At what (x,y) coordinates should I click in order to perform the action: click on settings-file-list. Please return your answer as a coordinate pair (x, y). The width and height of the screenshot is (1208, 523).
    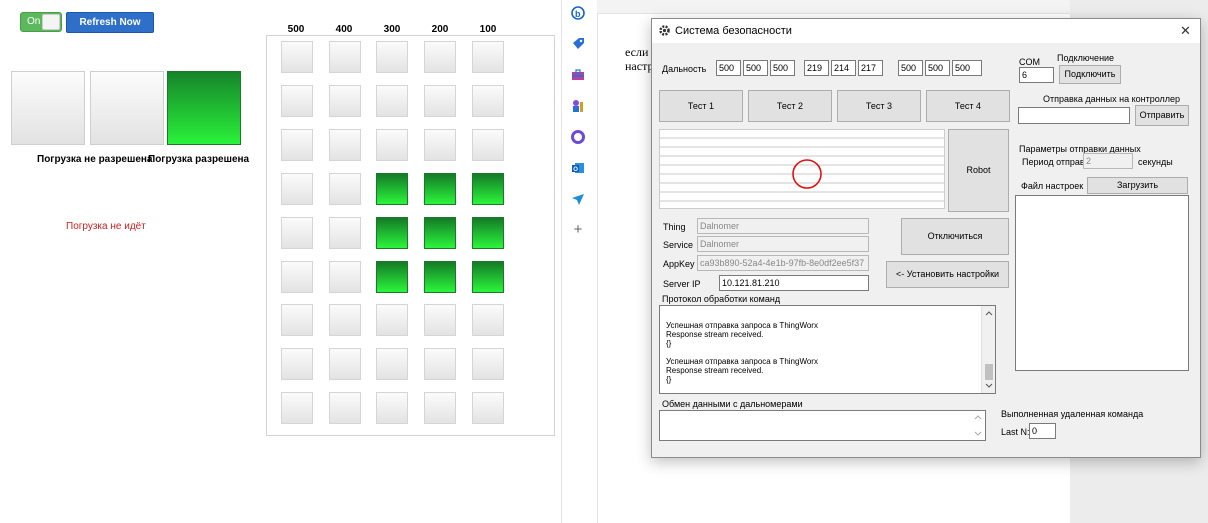
    Looking at the image, I should click on (1102, 283).